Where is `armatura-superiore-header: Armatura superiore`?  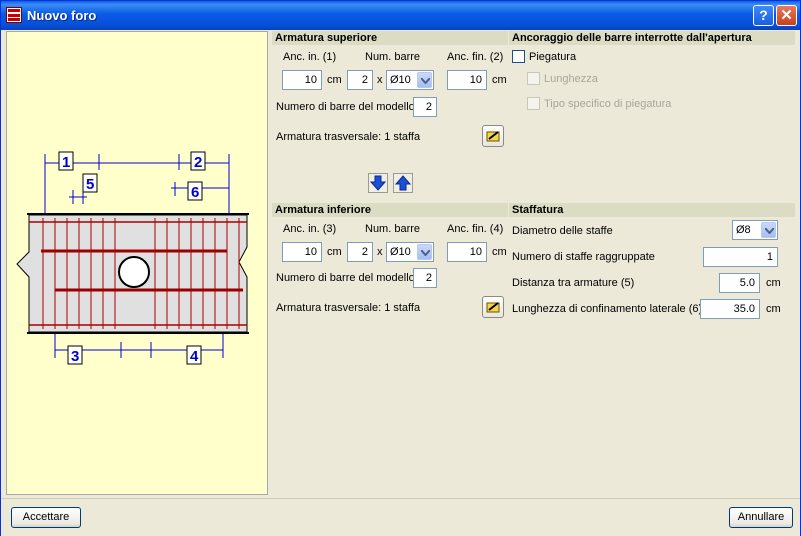
armatura-superiore-header: Armatura superiore is located at coordinates (390, 38).